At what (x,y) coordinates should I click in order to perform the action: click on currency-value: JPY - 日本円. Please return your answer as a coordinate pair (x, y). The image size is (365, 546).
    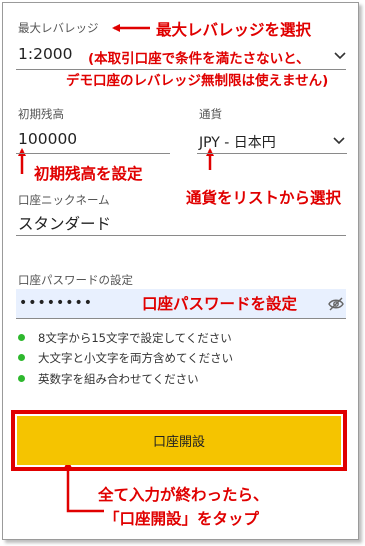
    Looking at the image, I should click on (237, 143).